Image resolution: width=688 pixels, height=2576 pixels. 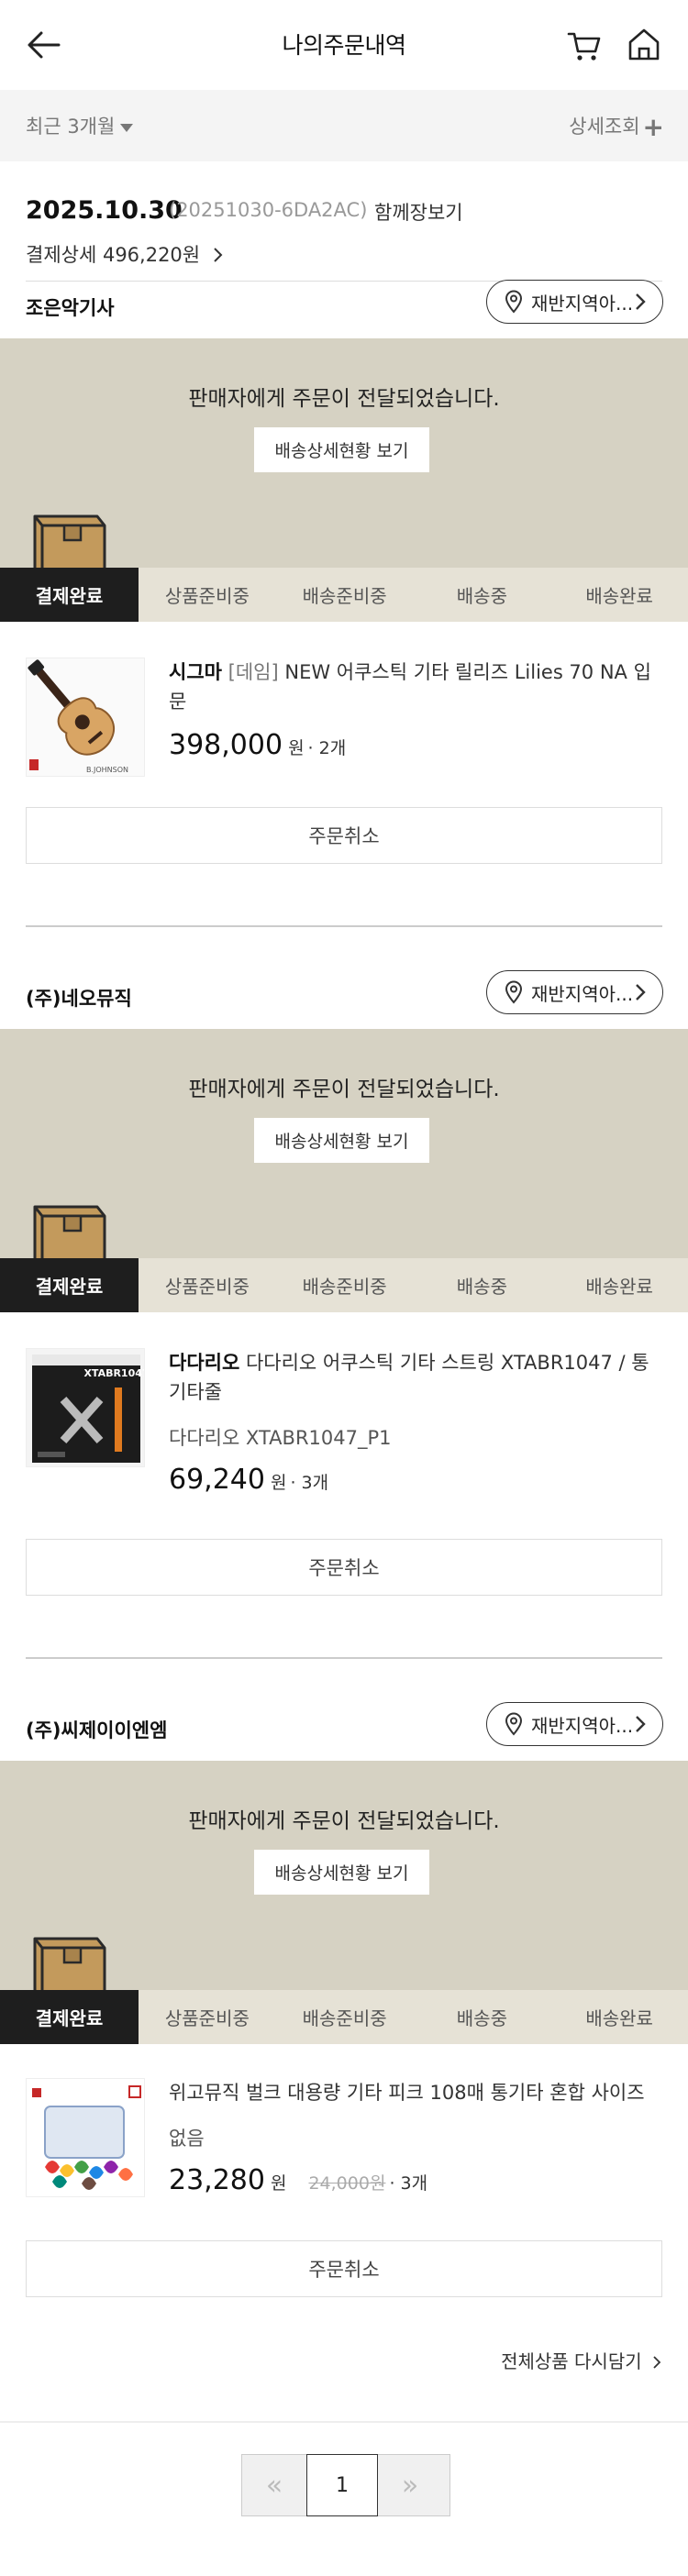 What do you see at coordinates (113, 255) in the screenshot?
I see `payment-detail-label: 결제상세 496,220원` at bounding box center [113, 255].